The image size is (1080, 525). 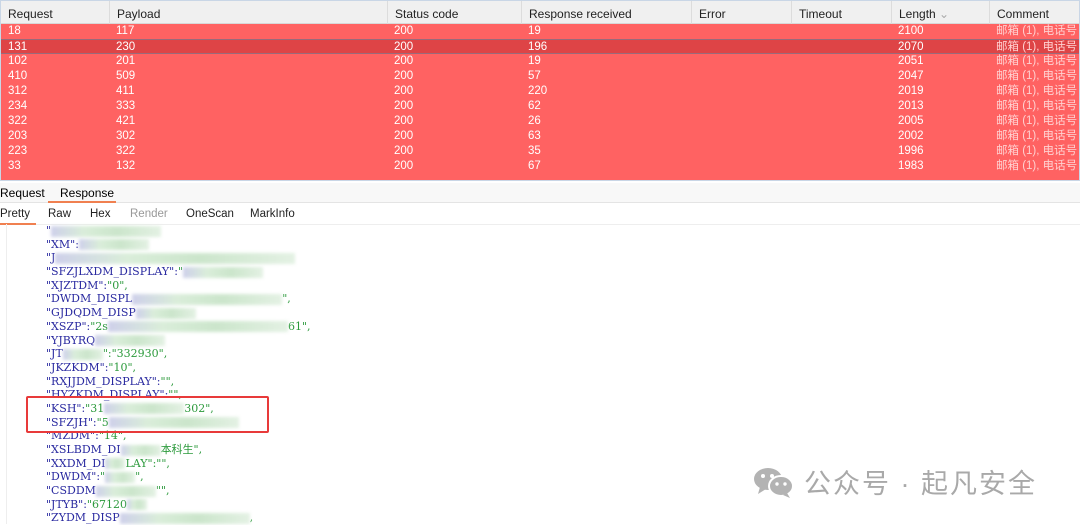 I want to click on table-row: 322 421 200 26 2005 邮箱 (1), 电话号 (2), so click(x=540, y=121).